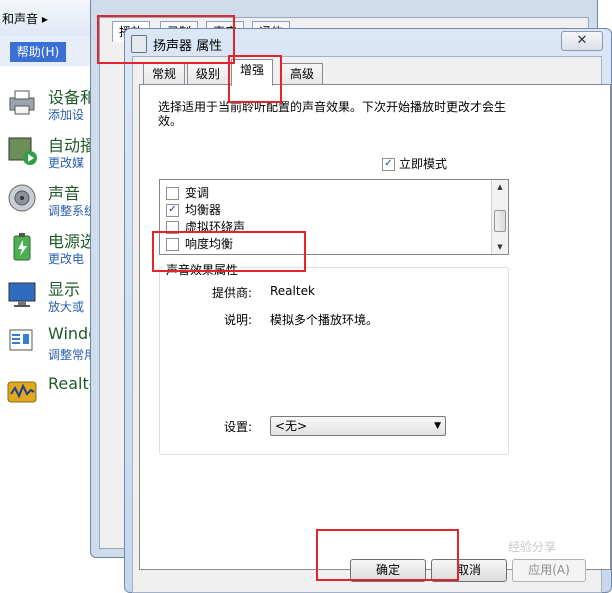  I want to click on cp-item-autoplay: 自动播 更改媒, so click(52, 152).